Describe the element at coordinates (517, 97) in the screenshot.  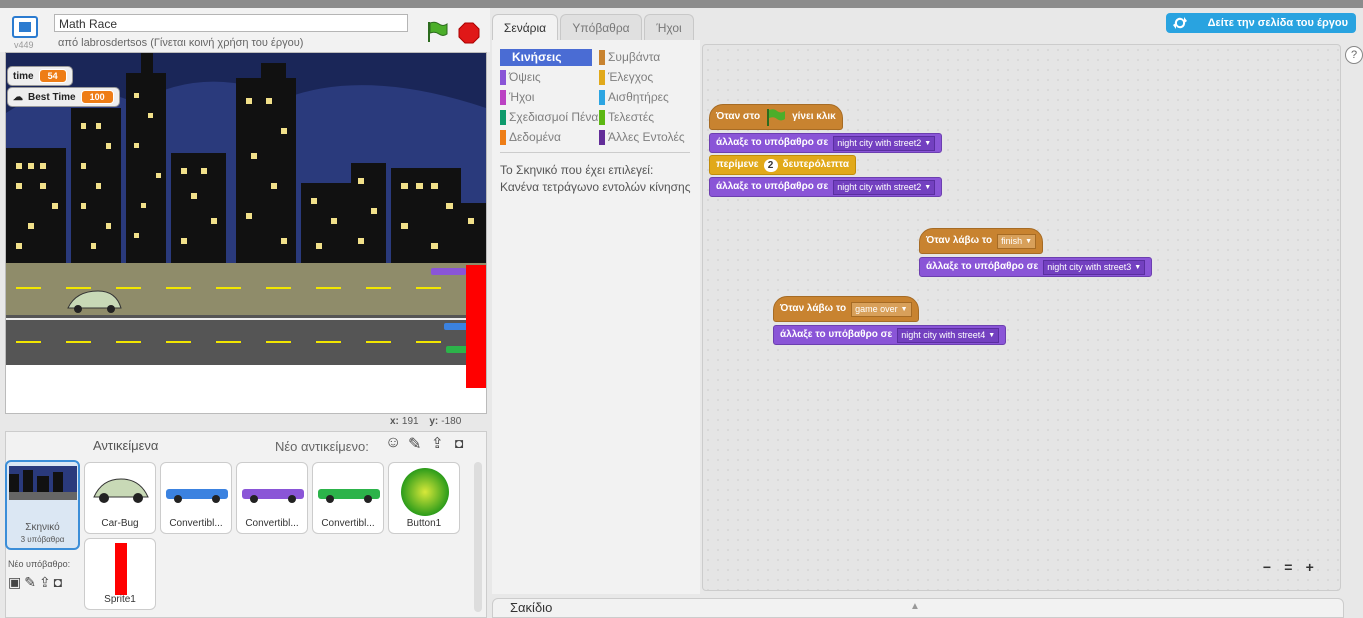
I see `category-sound: Ήχοι` at that location.